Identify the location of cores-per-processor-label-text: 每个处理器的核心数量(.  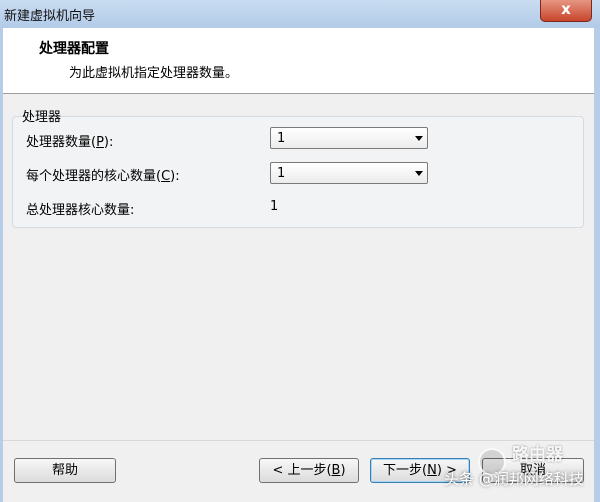
(94, 176).